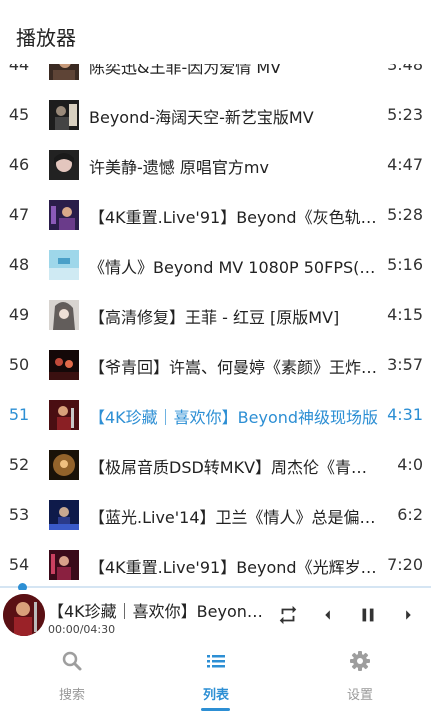 Image resolution: width=431 pixels, height=712 pixels. I want to click on track-title: Beyond-海阔天空-新艺宝版MV, so click(201, 117).